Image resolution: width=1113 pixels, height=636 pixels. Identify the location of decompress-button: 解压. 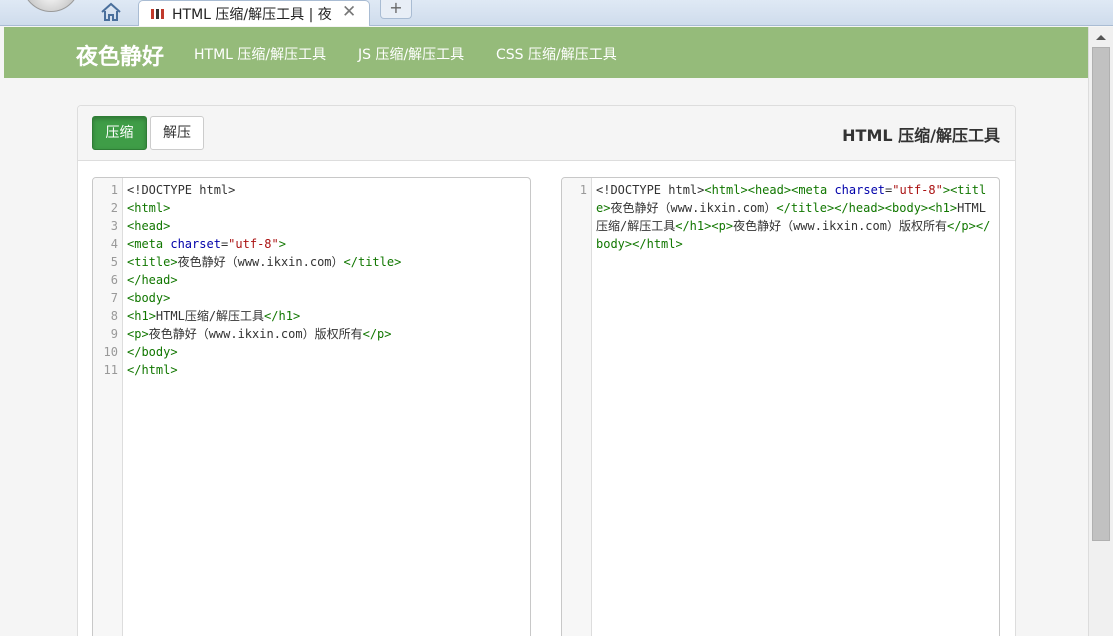
(177, 133).